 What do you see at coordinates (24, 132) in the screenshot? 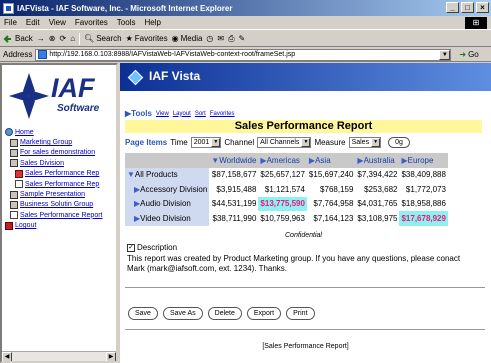
I see `nav-item-label: Home` at bounding box center [24, 132].